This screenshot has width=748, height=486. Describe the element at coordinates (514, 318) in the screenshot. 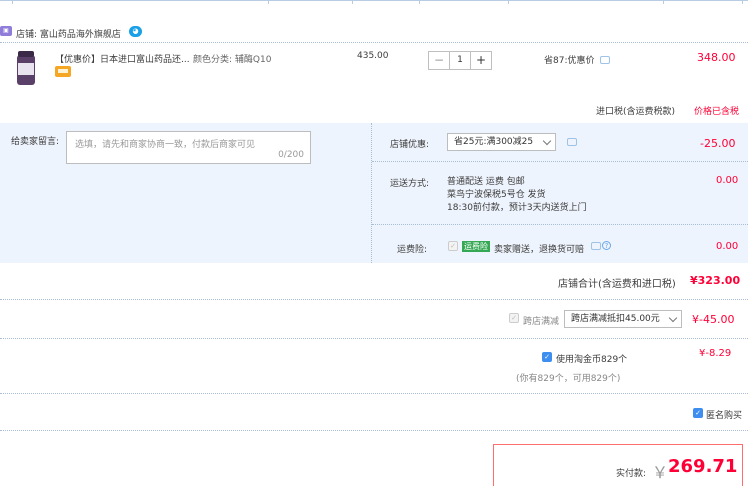

I see `cross-store-checkbox: ✓` at that location.